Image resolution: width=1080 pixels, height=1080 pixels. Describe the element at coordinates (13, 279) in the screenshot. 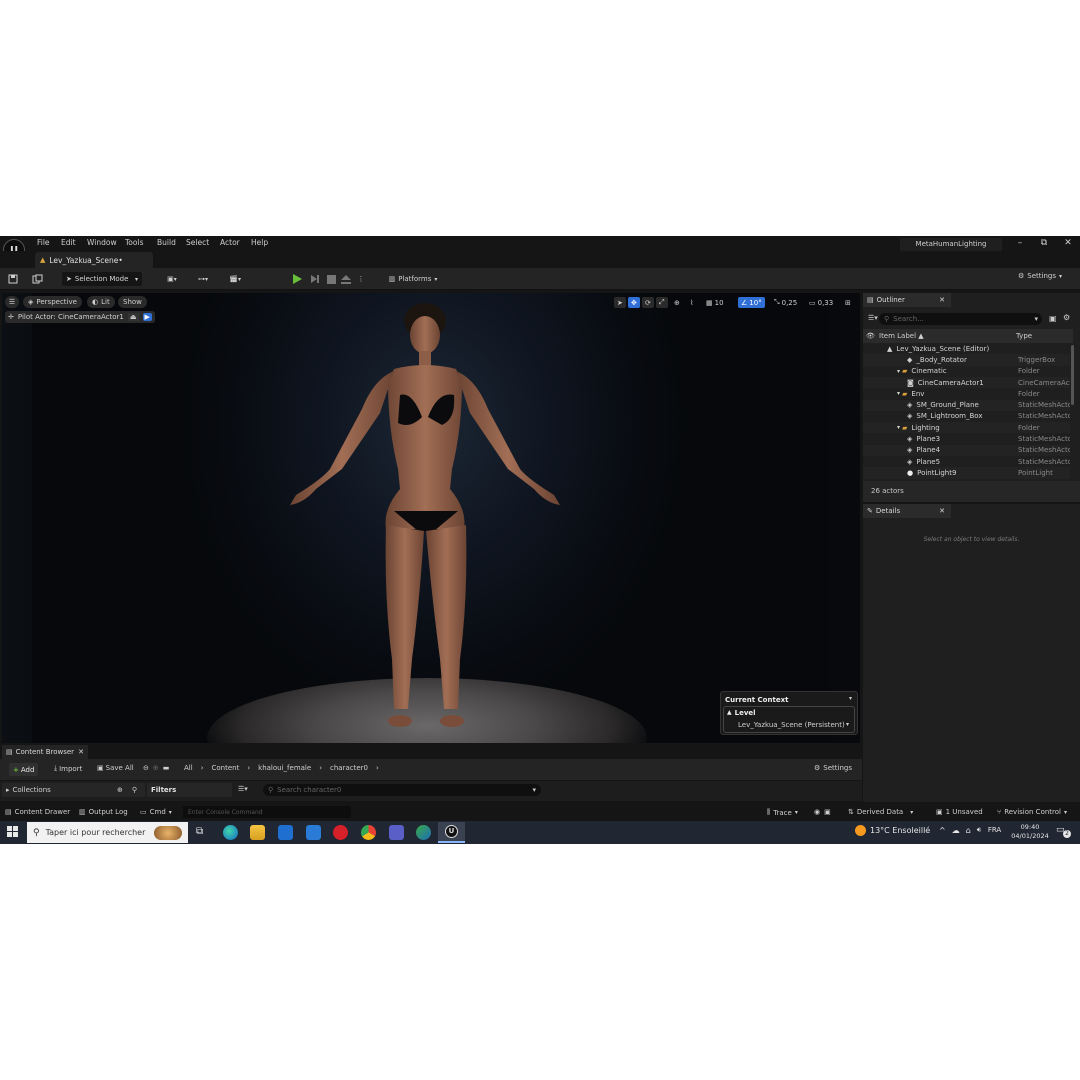

I see `save-icon` at that location.